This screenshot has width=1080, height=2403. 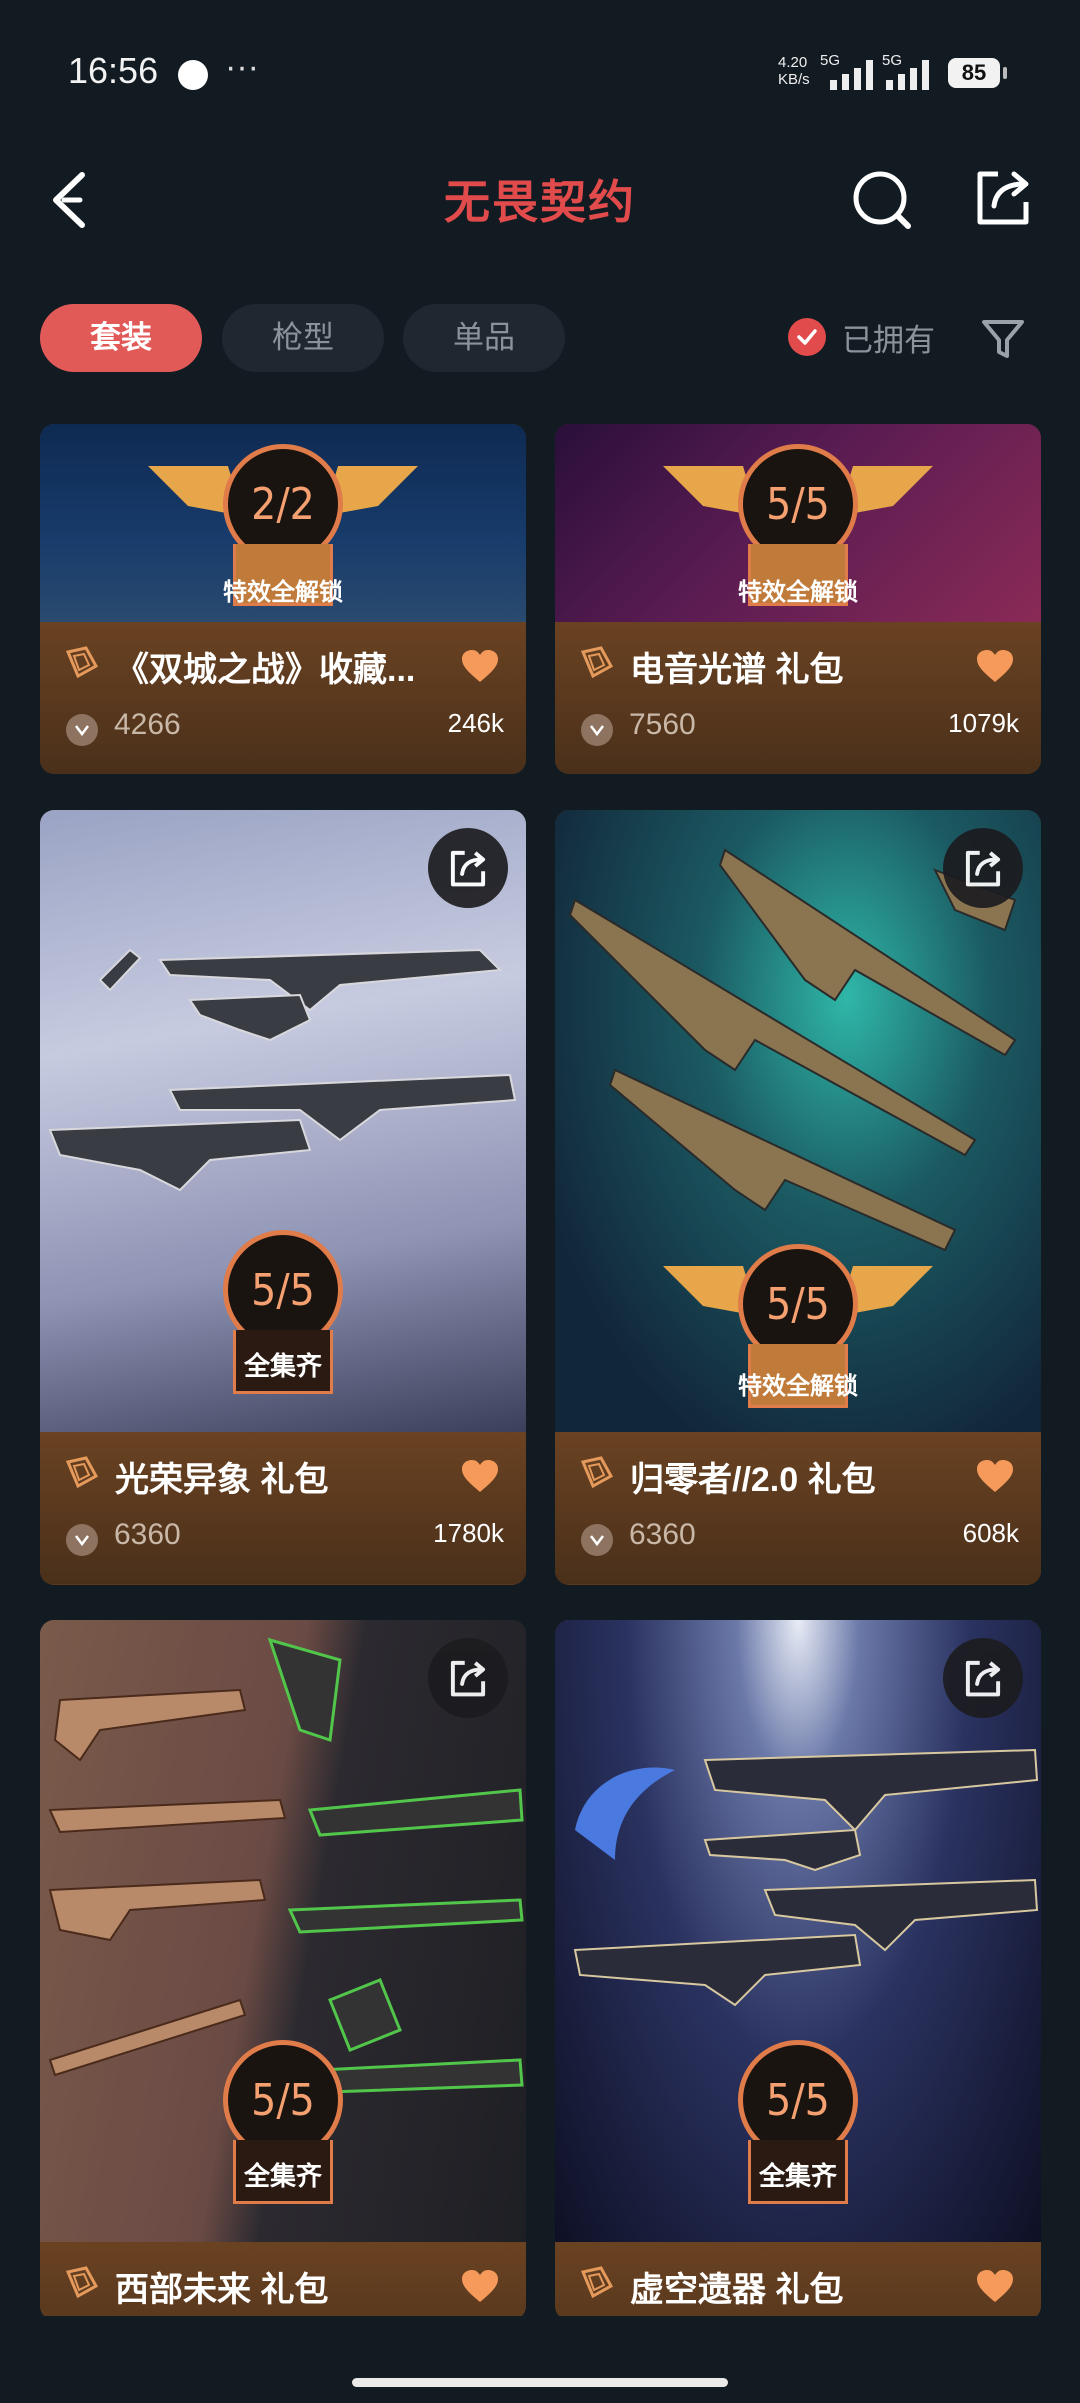 I want to click on like-count: 246k, so click(x=475, y=723).